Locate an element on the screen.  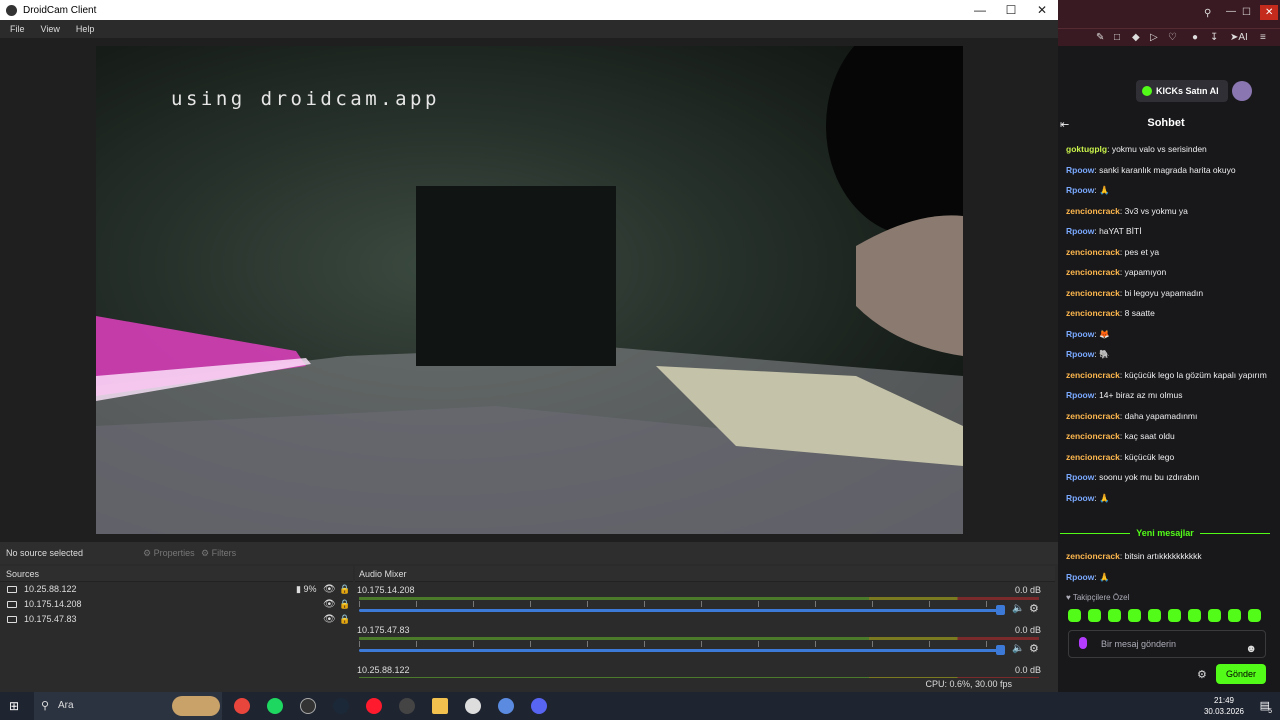
chat-settings-icon: ⚙ is located at coordinates (1202, 674).